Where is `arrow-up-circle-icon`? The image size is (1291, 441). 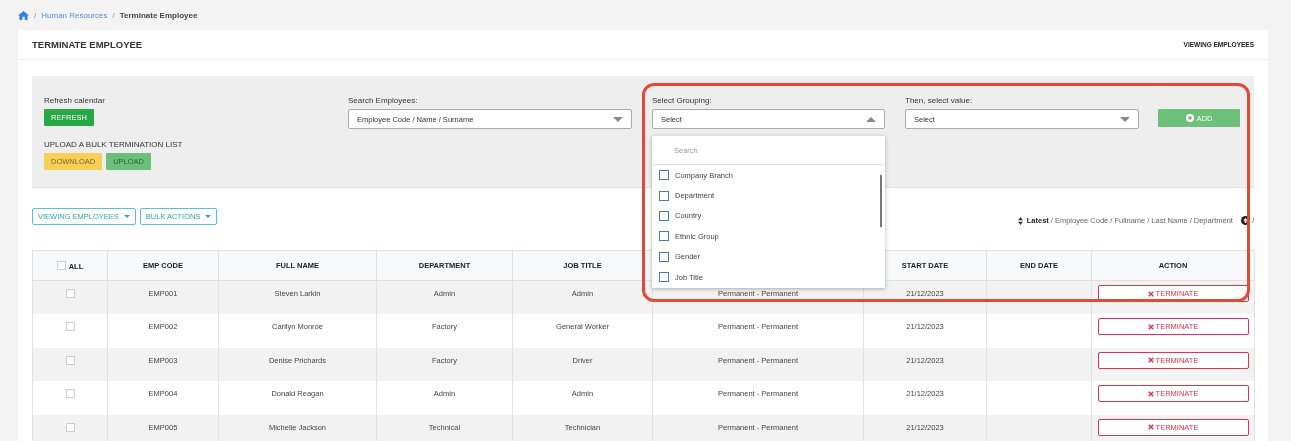 arrow-up-circle-icon is located at coordinates (1245, 220).